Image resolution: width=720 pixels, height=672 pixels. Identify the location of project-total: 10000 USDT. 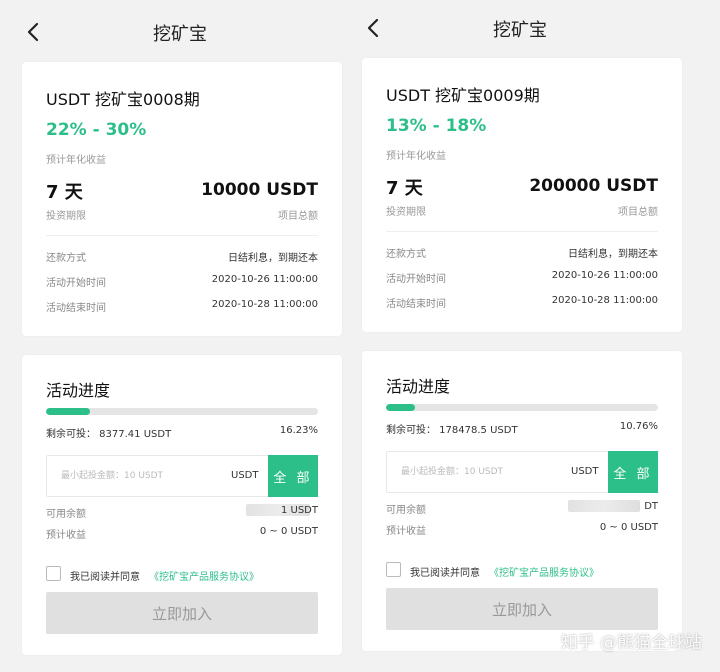
(259, 190).